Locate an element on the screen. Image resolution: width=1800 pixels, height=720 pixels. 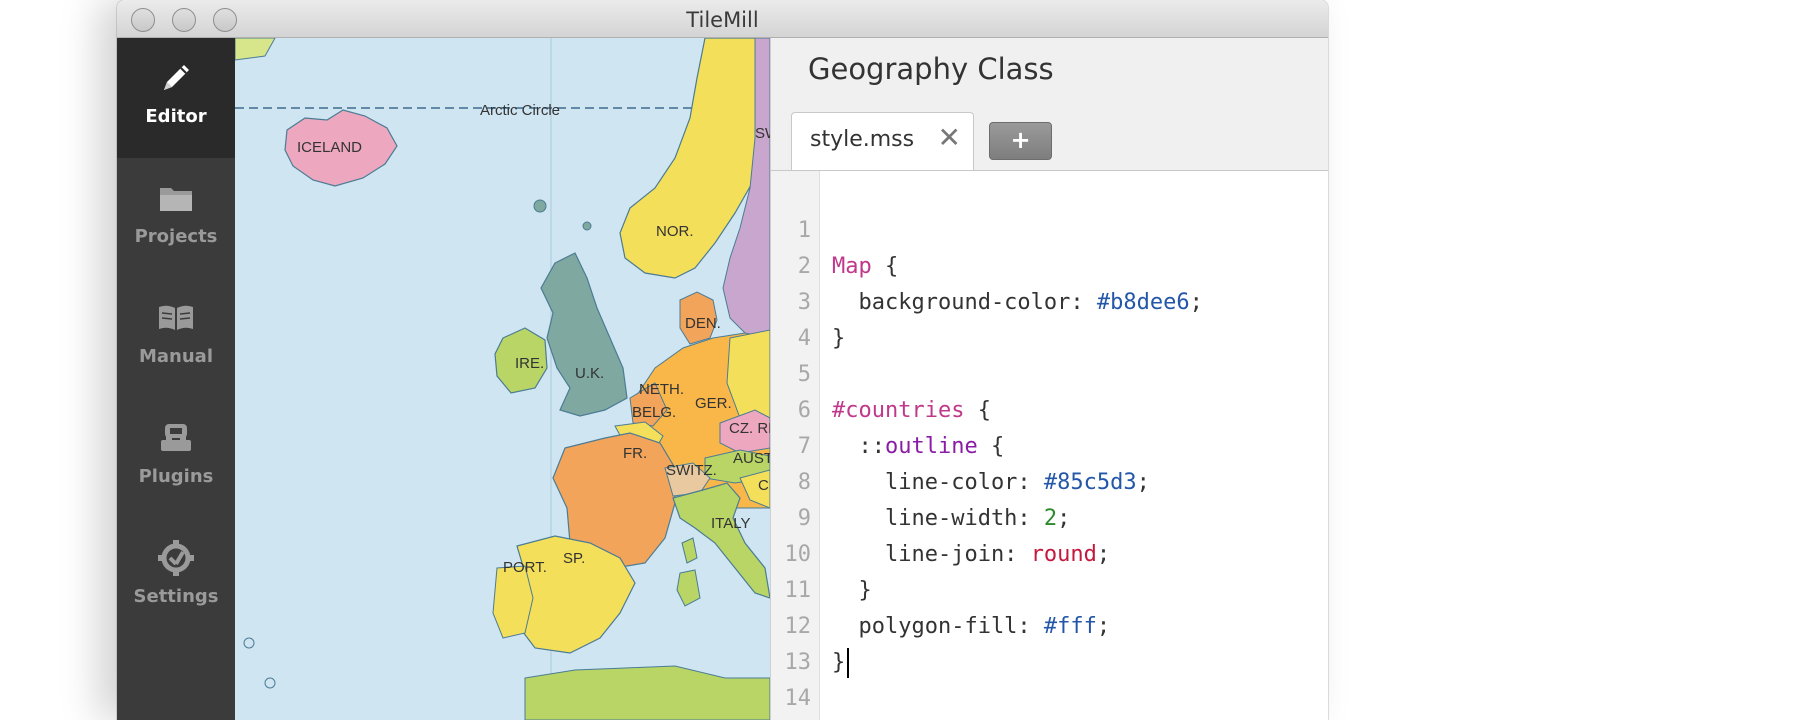
map-label: U.K. is located at coordinates (589, 373).